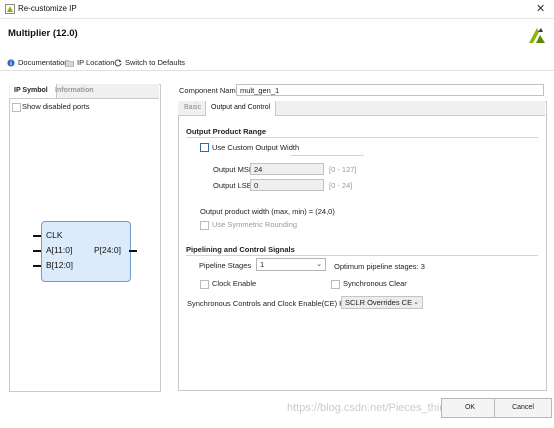 The image size is (554, 428). Describe the element at coordinates (232, 185) in the screenshot. I see `output-lsb-label: Output LSB` at that location.